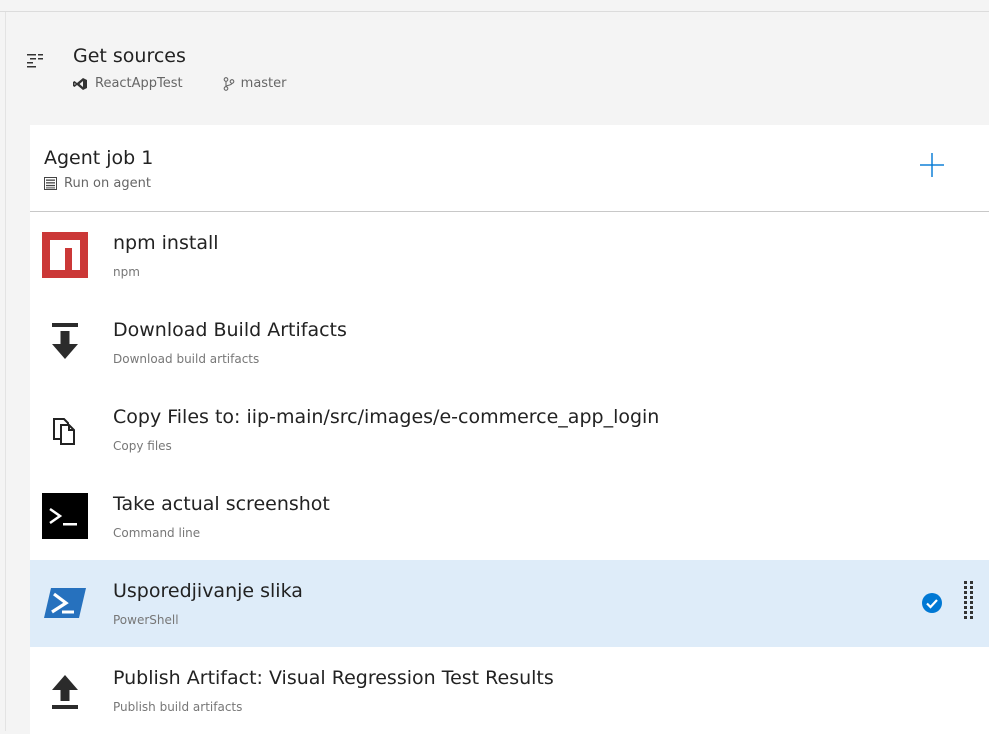  I want to click on task-title: Take actual screenshot, so click(221, 504).